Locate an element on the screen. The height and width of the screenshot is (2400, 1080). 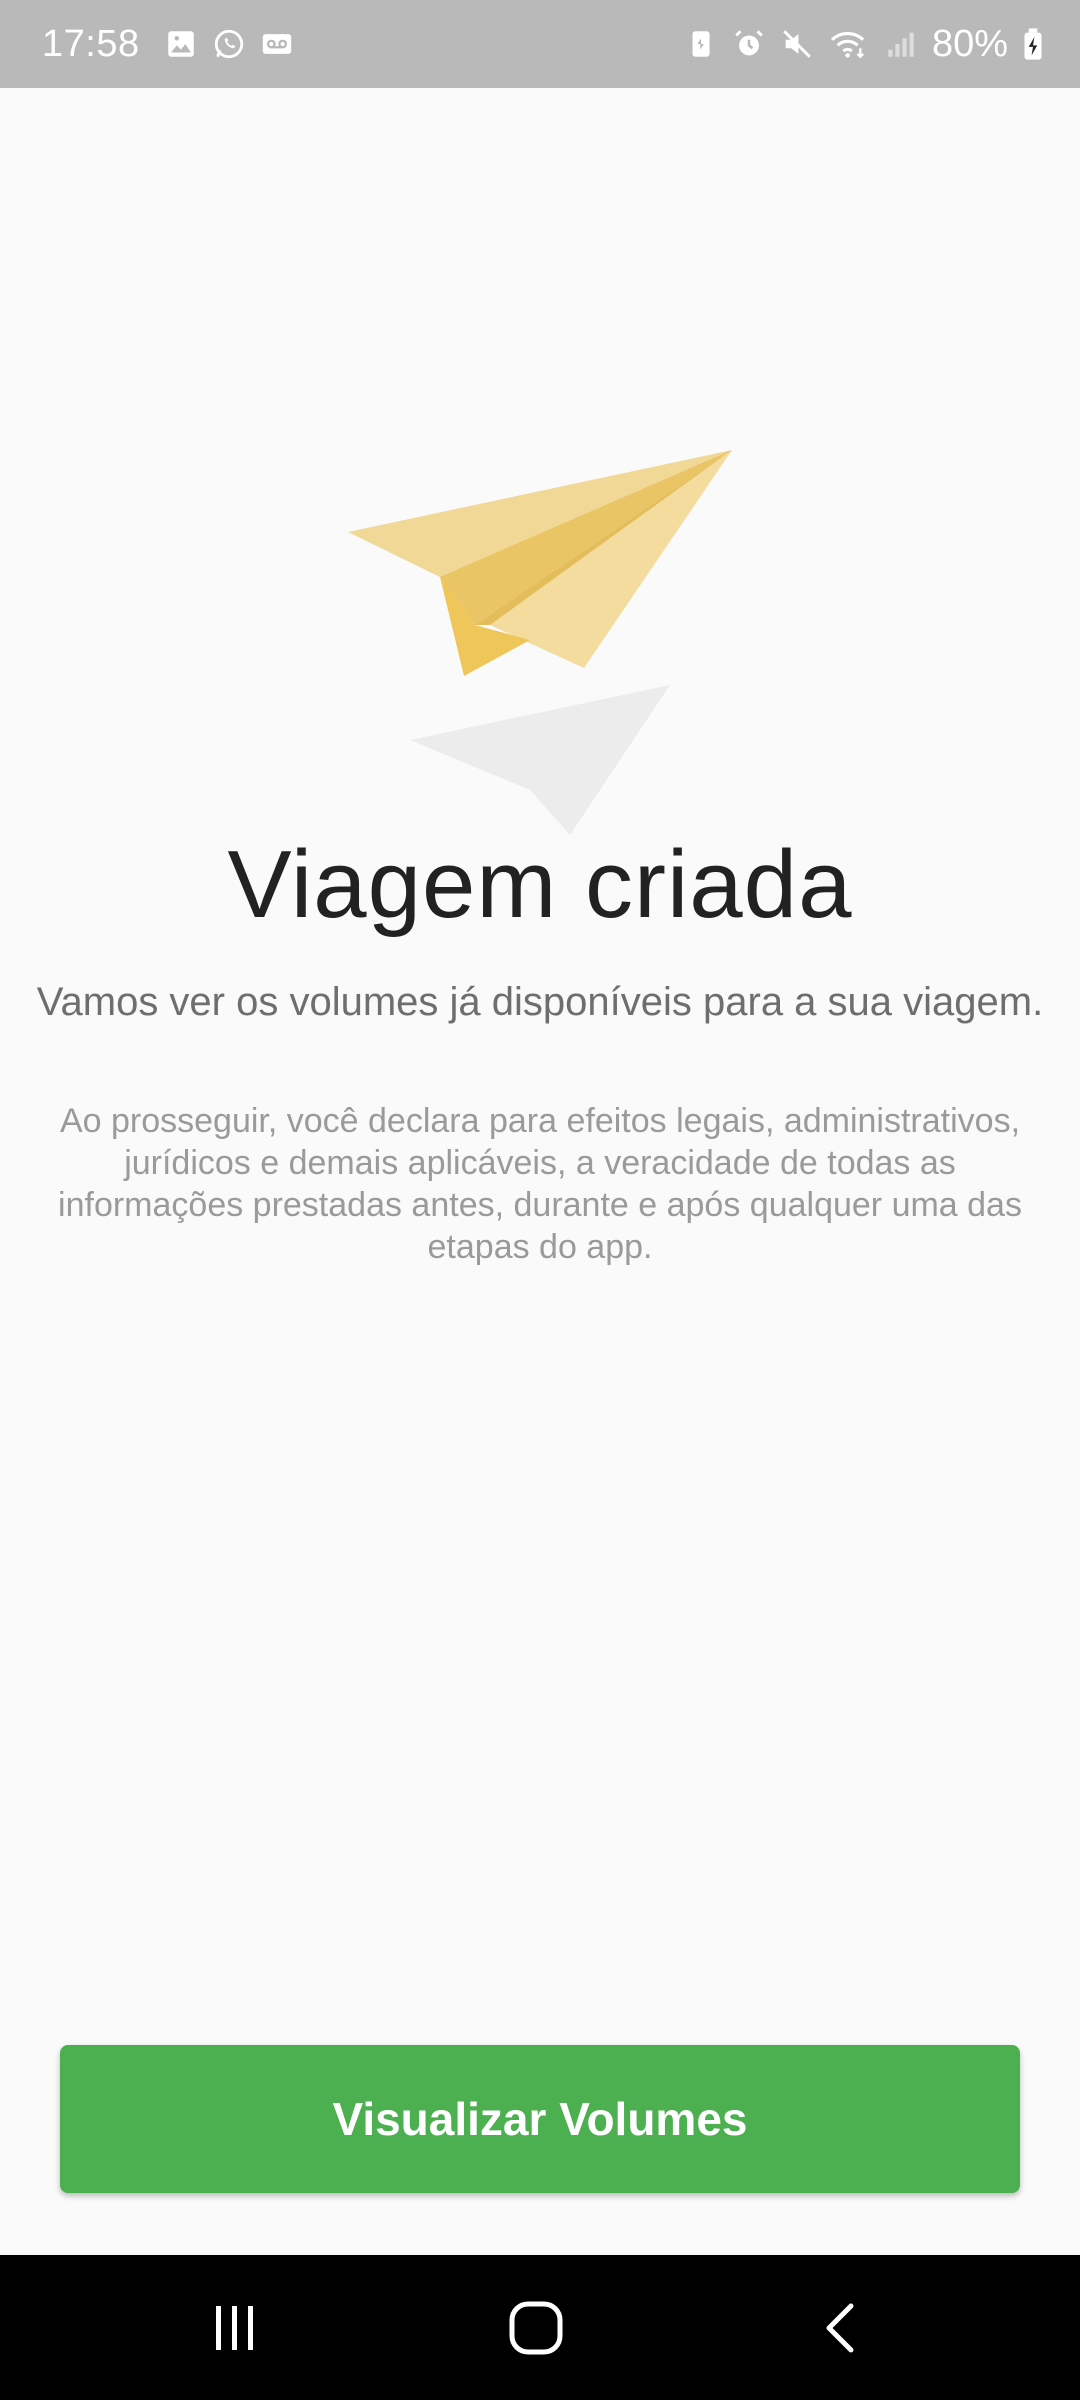
status-time: 17:58 is located at coordinates (91, 43).